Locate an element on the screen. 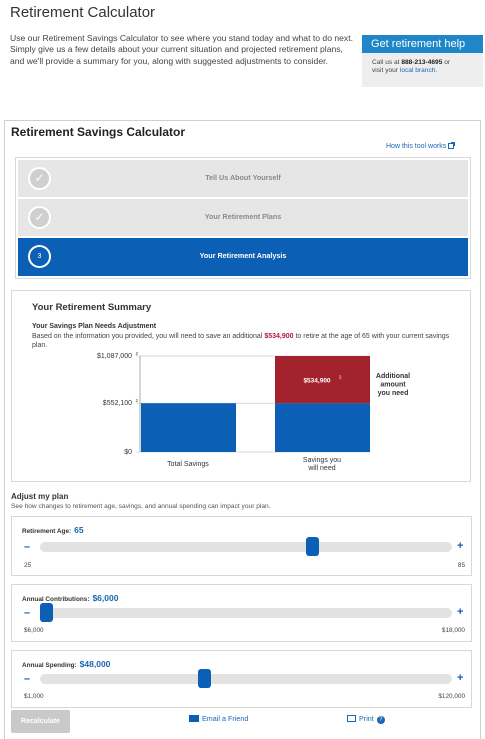 The height and width of the screenshot is (739, 485). calculator-title: Retirement Savings Calculator is located at coordinates (98, 132).